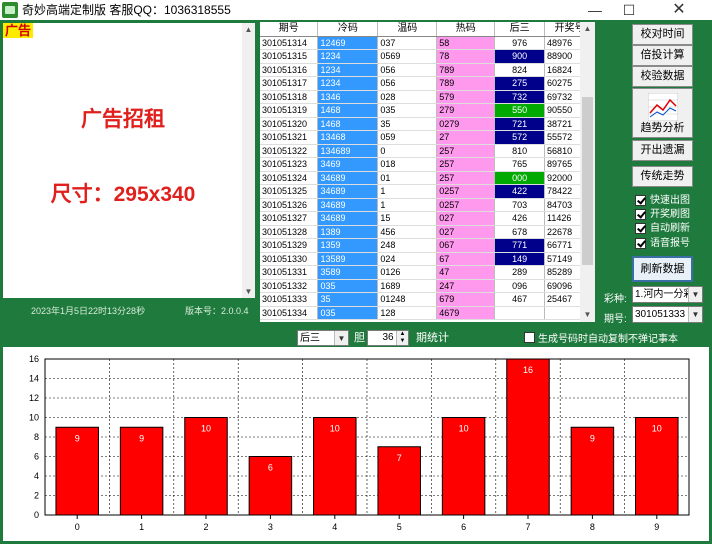 The width and height of the screenshot is (712, 544). What do you see at coordinates (587, 181) in the screenshot?
I see `scroll-thumb` at bounding box center [587, 181].